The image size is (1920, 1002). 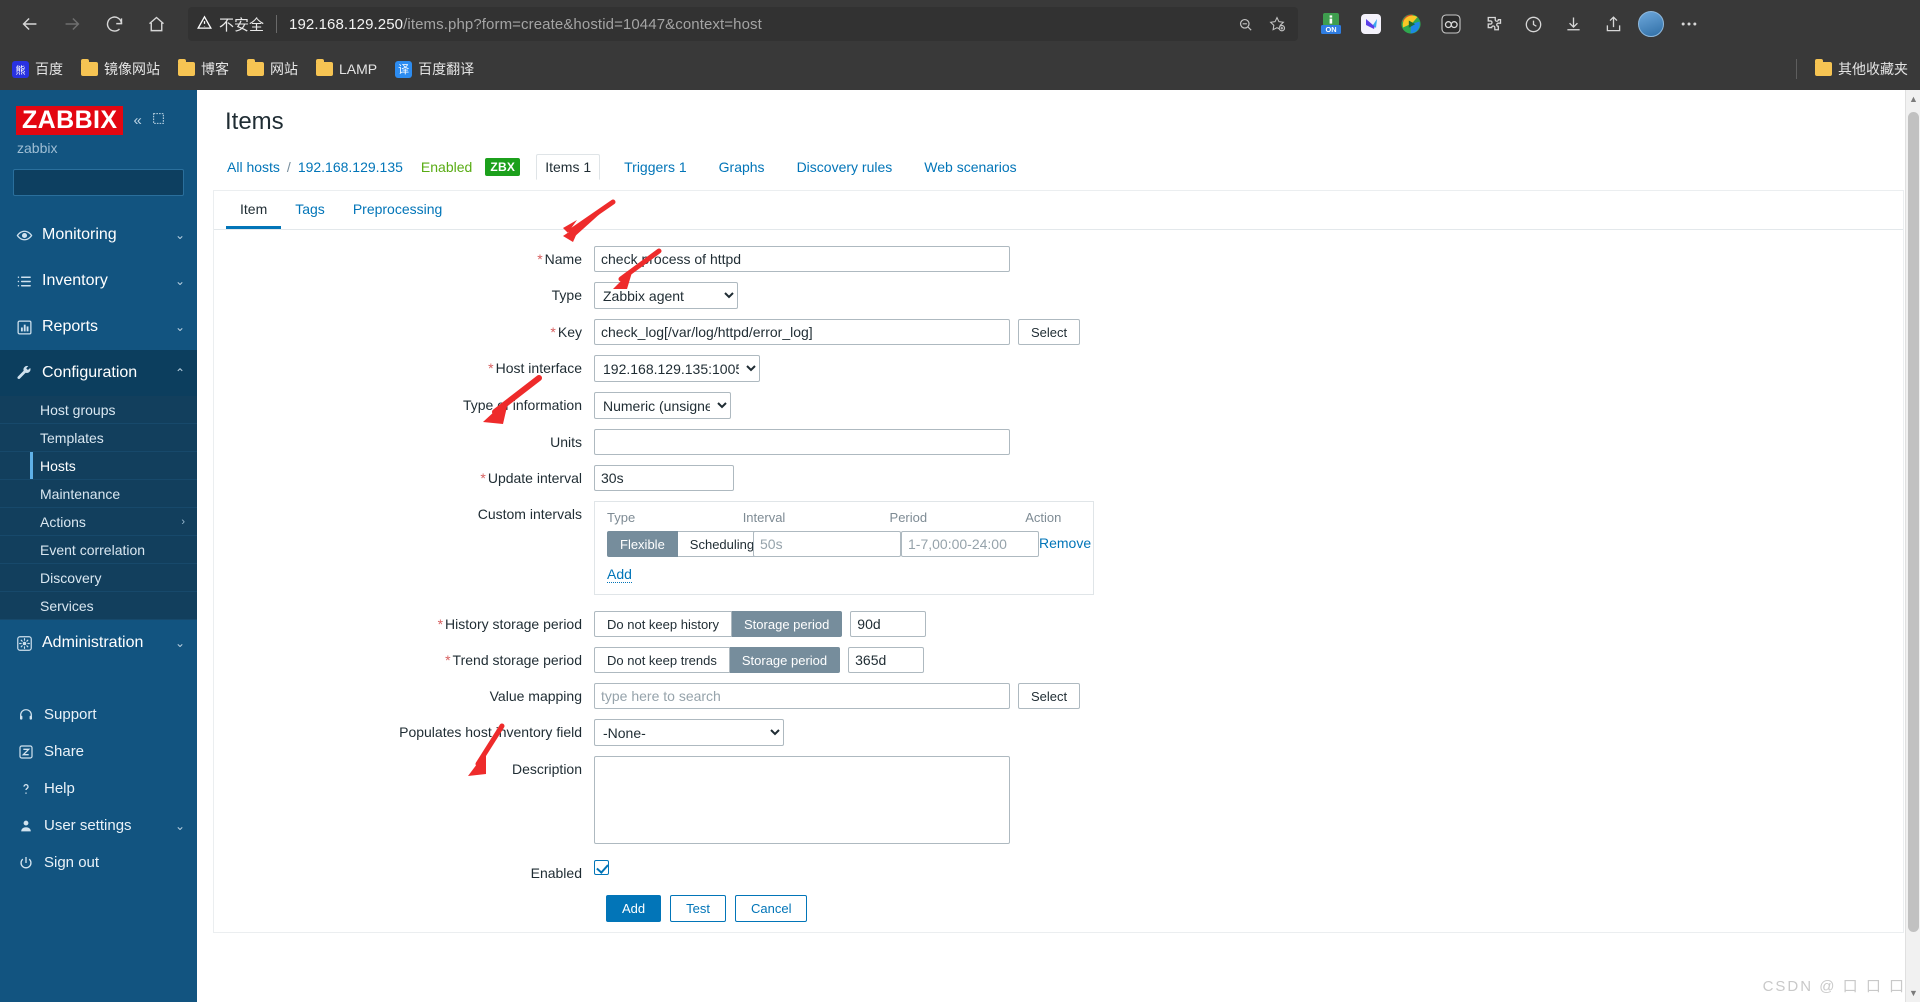 I want to click on sidebar-item-maintenance: Maintenance, so click(x=98, y=494).